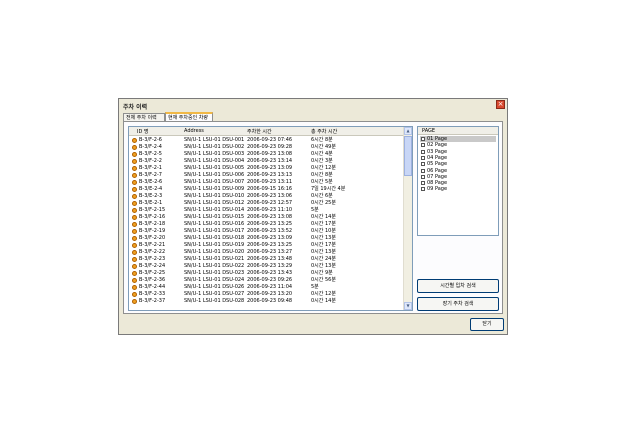 The image size is (628, 428). I want to click on page-item: 01 Page, so click(458, 139).